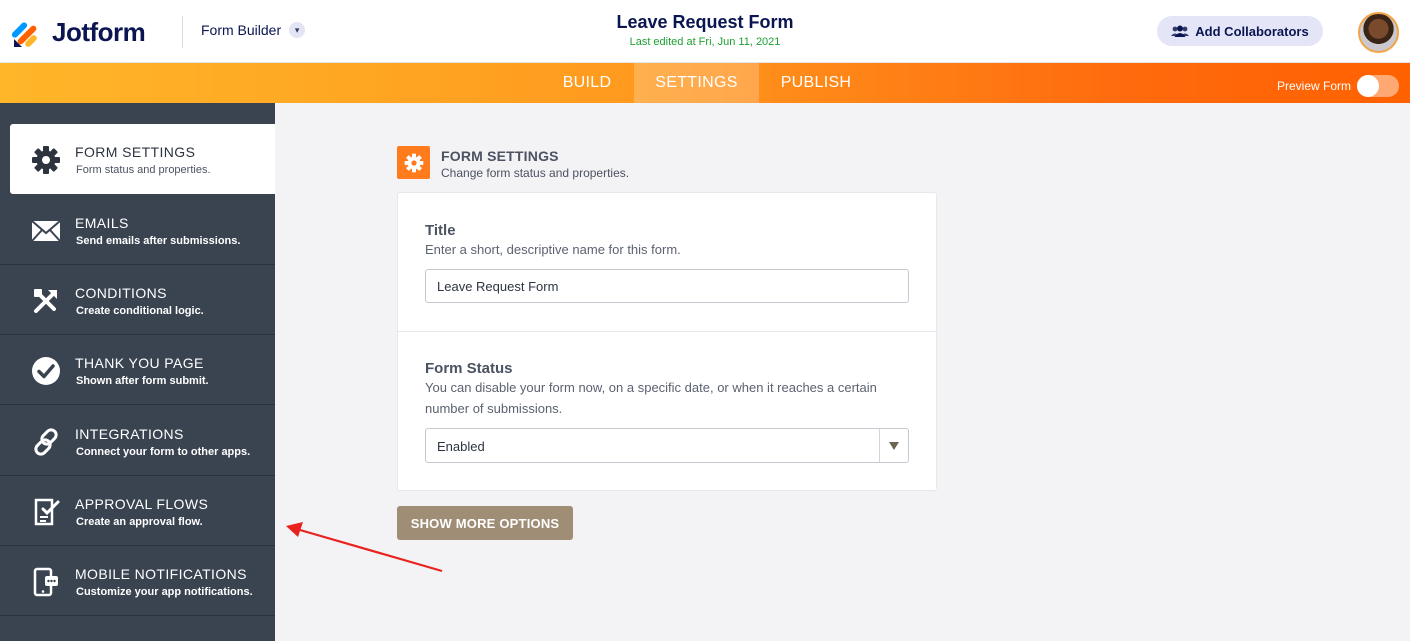 The height and width of the screenshot is (641, 1410). I want to click on preview-form-label: Preview Form, so click(1314, 86).